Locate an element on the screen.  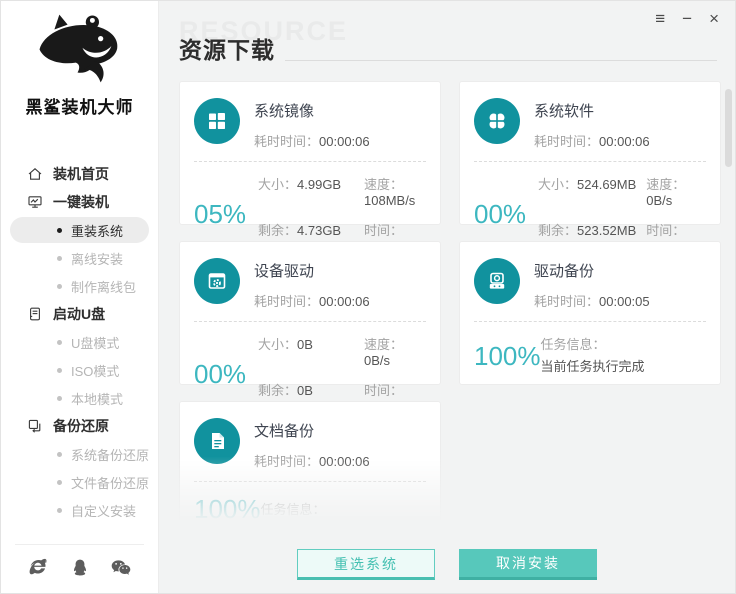
sidebar-item-offline-install: 离线安装 is located at coordinates (79, 258).